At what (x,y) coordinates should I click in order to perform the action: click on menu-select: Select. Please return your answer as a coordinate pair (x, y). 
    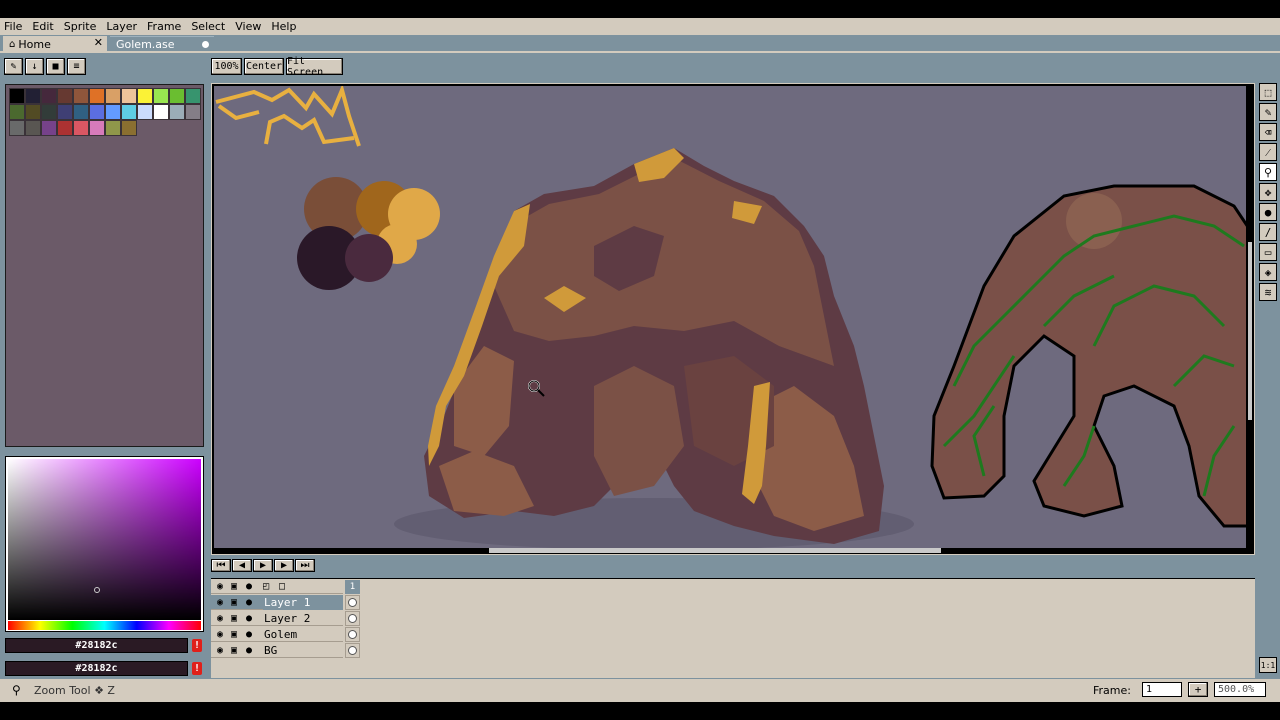
    Looking at the image, I should click on (211, 26).